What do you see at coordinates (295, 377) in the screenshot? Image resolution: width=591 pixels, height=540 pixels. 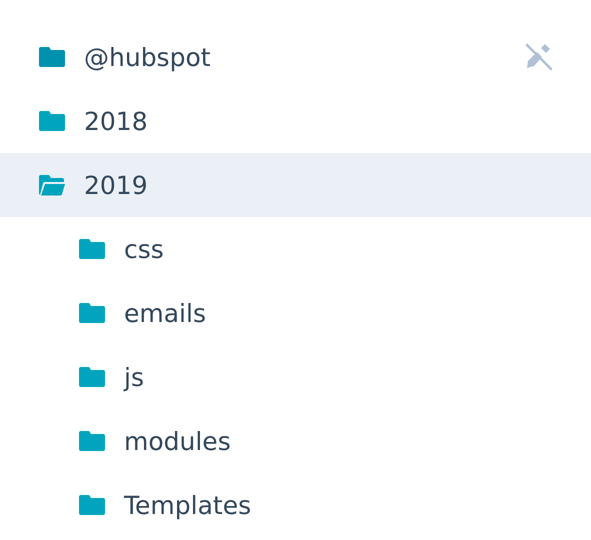 I see `folder-row: js` at bounding box center [295, 377].